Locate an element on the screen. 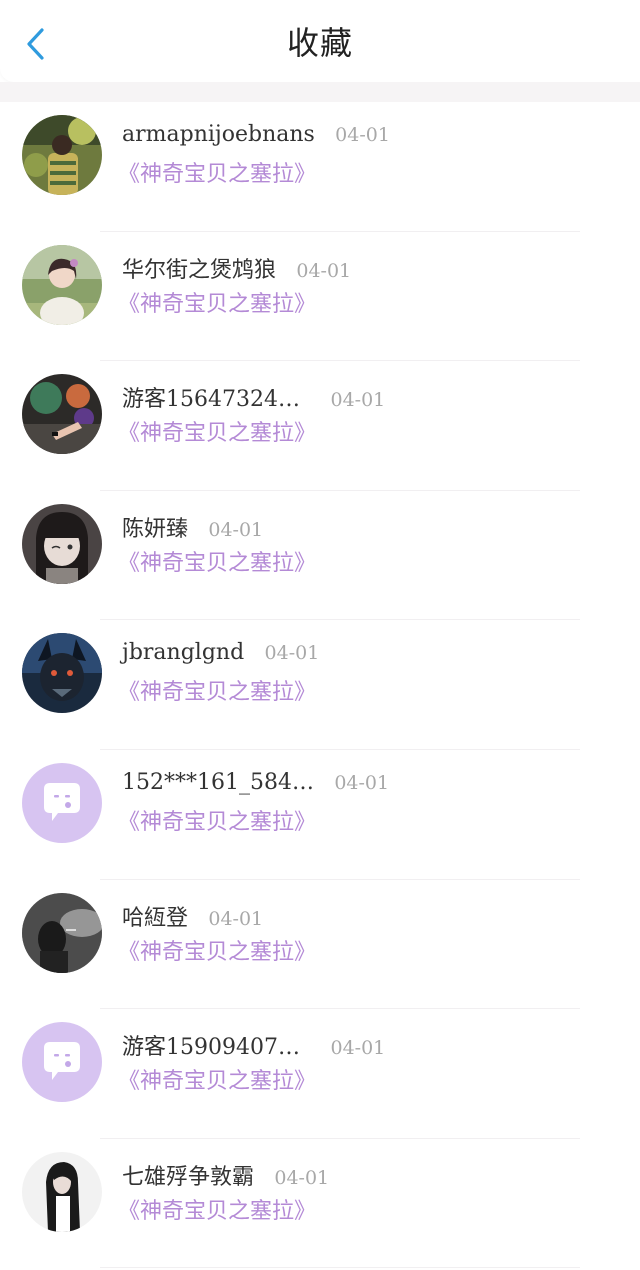 Image resolution: width=640 pixels, height=1270 pixels. list-item: 哈絚登 04-01 《神奇宝贝之塞拉》 is located at coordinates (320, 945).